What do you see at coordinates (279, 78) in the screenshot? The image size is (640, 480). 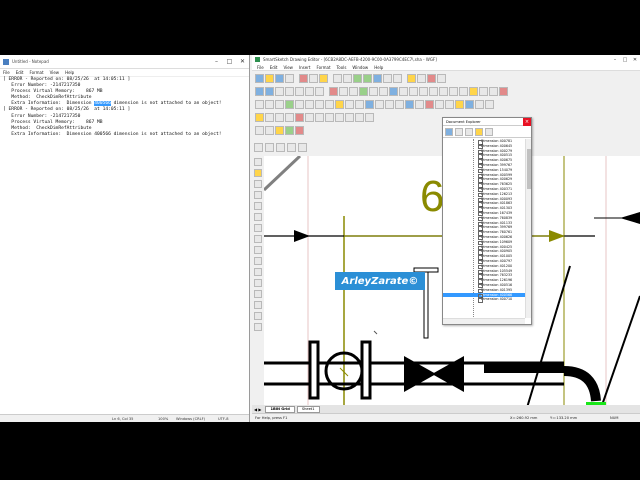 I see `save-icon` at bounding box center [279, 78].